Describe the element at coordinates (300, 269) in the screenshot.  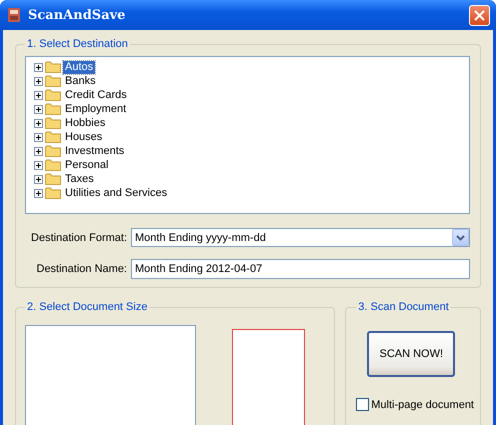
I see `name-field: Month Ending 2012-04-07` at that location.